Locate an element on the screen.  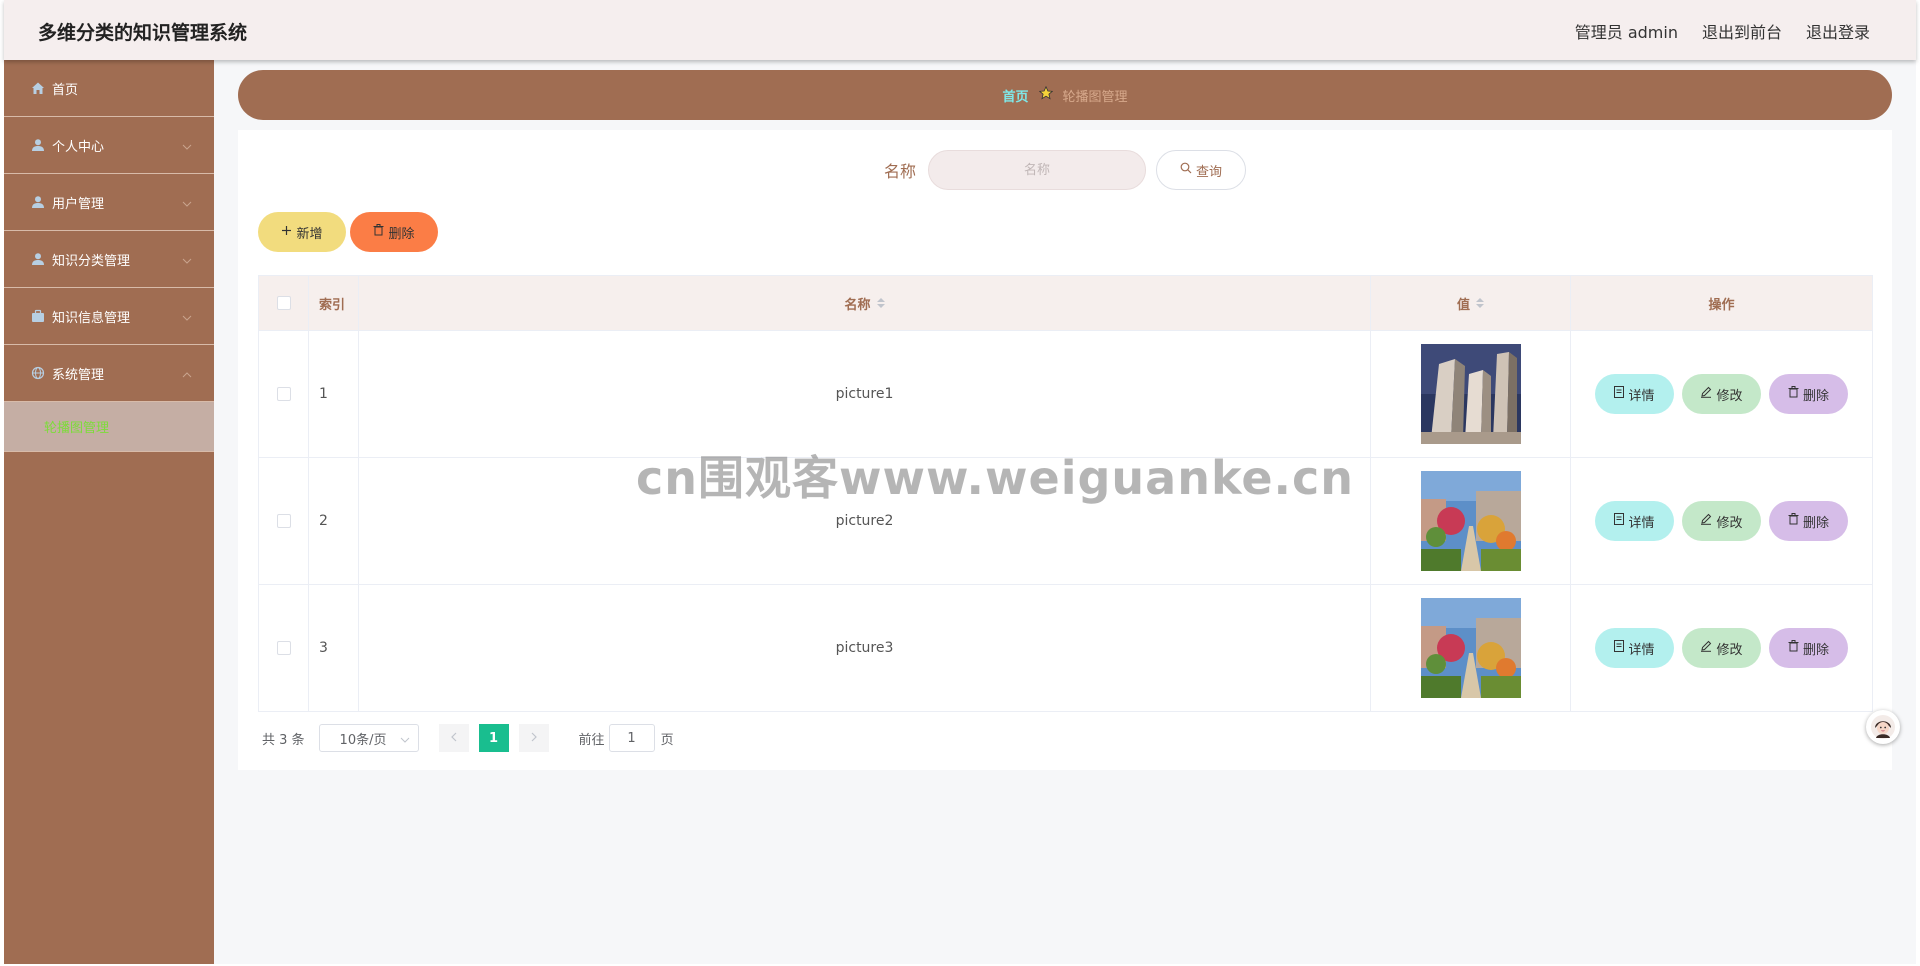
top-header: 多维分类的知识管理系统 管理员 admin 退出到前台 退出登录 is located at coordinates (960, 30).